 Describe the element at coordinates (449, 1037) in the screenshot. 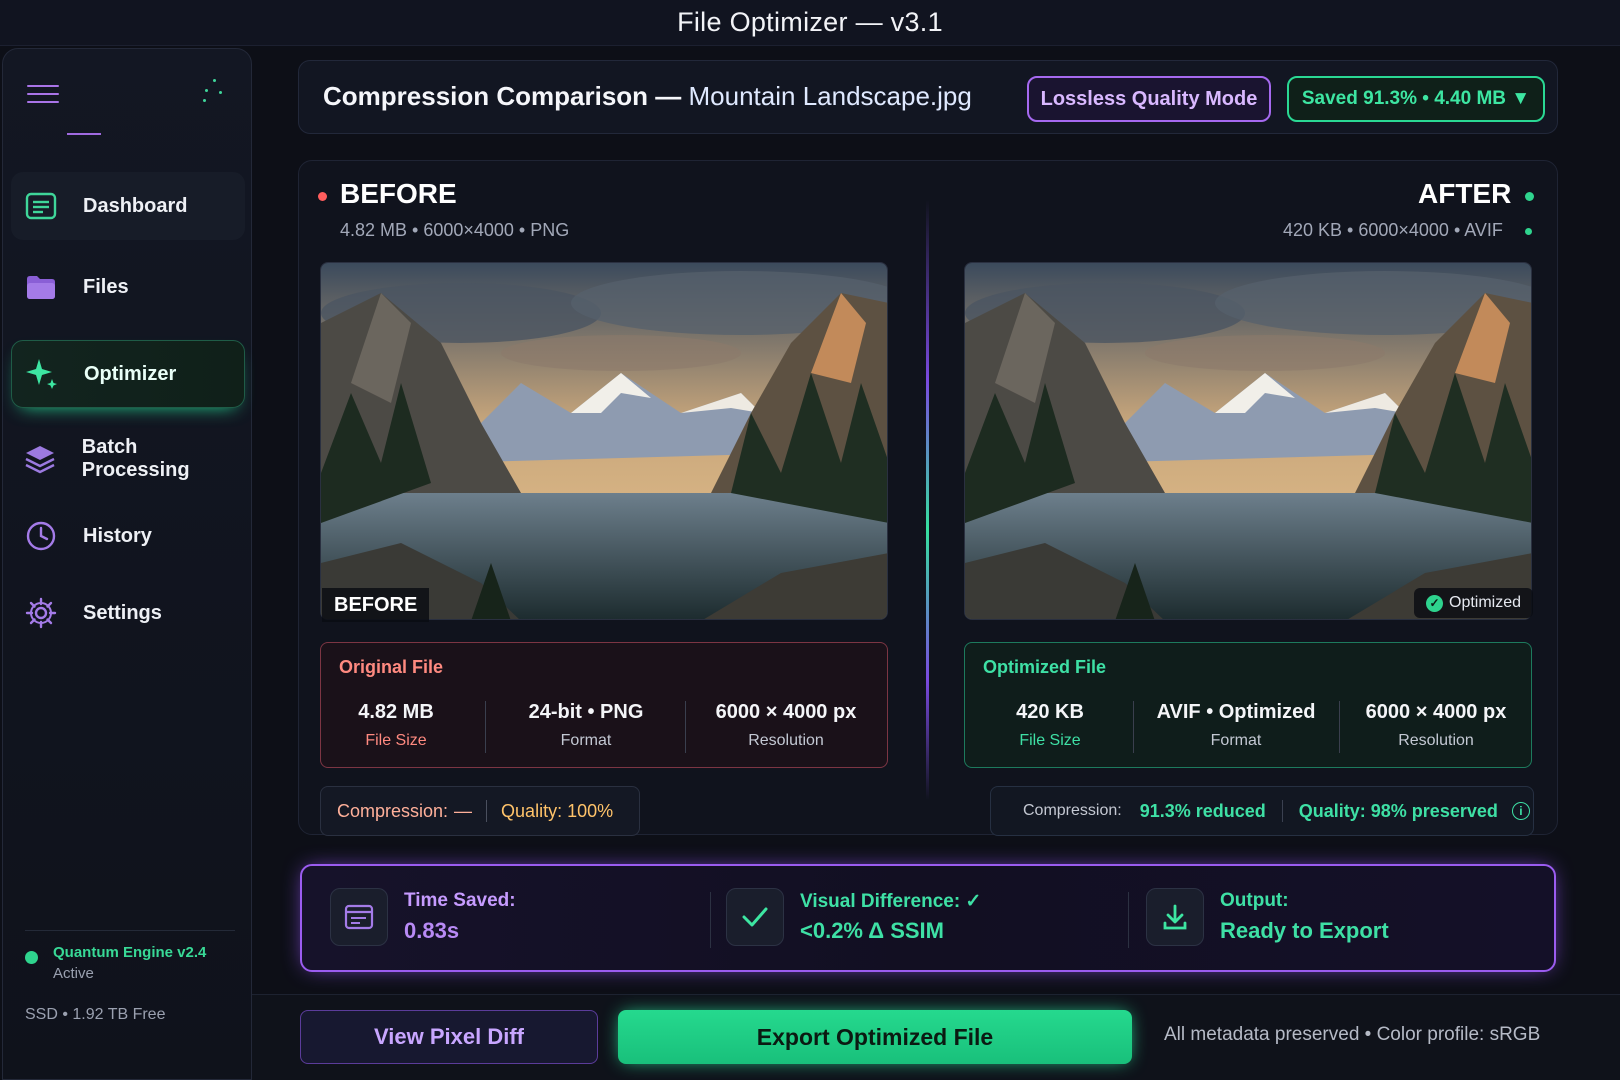

I see `view-pixel-diff-button: View Pixel Diff` at that location.